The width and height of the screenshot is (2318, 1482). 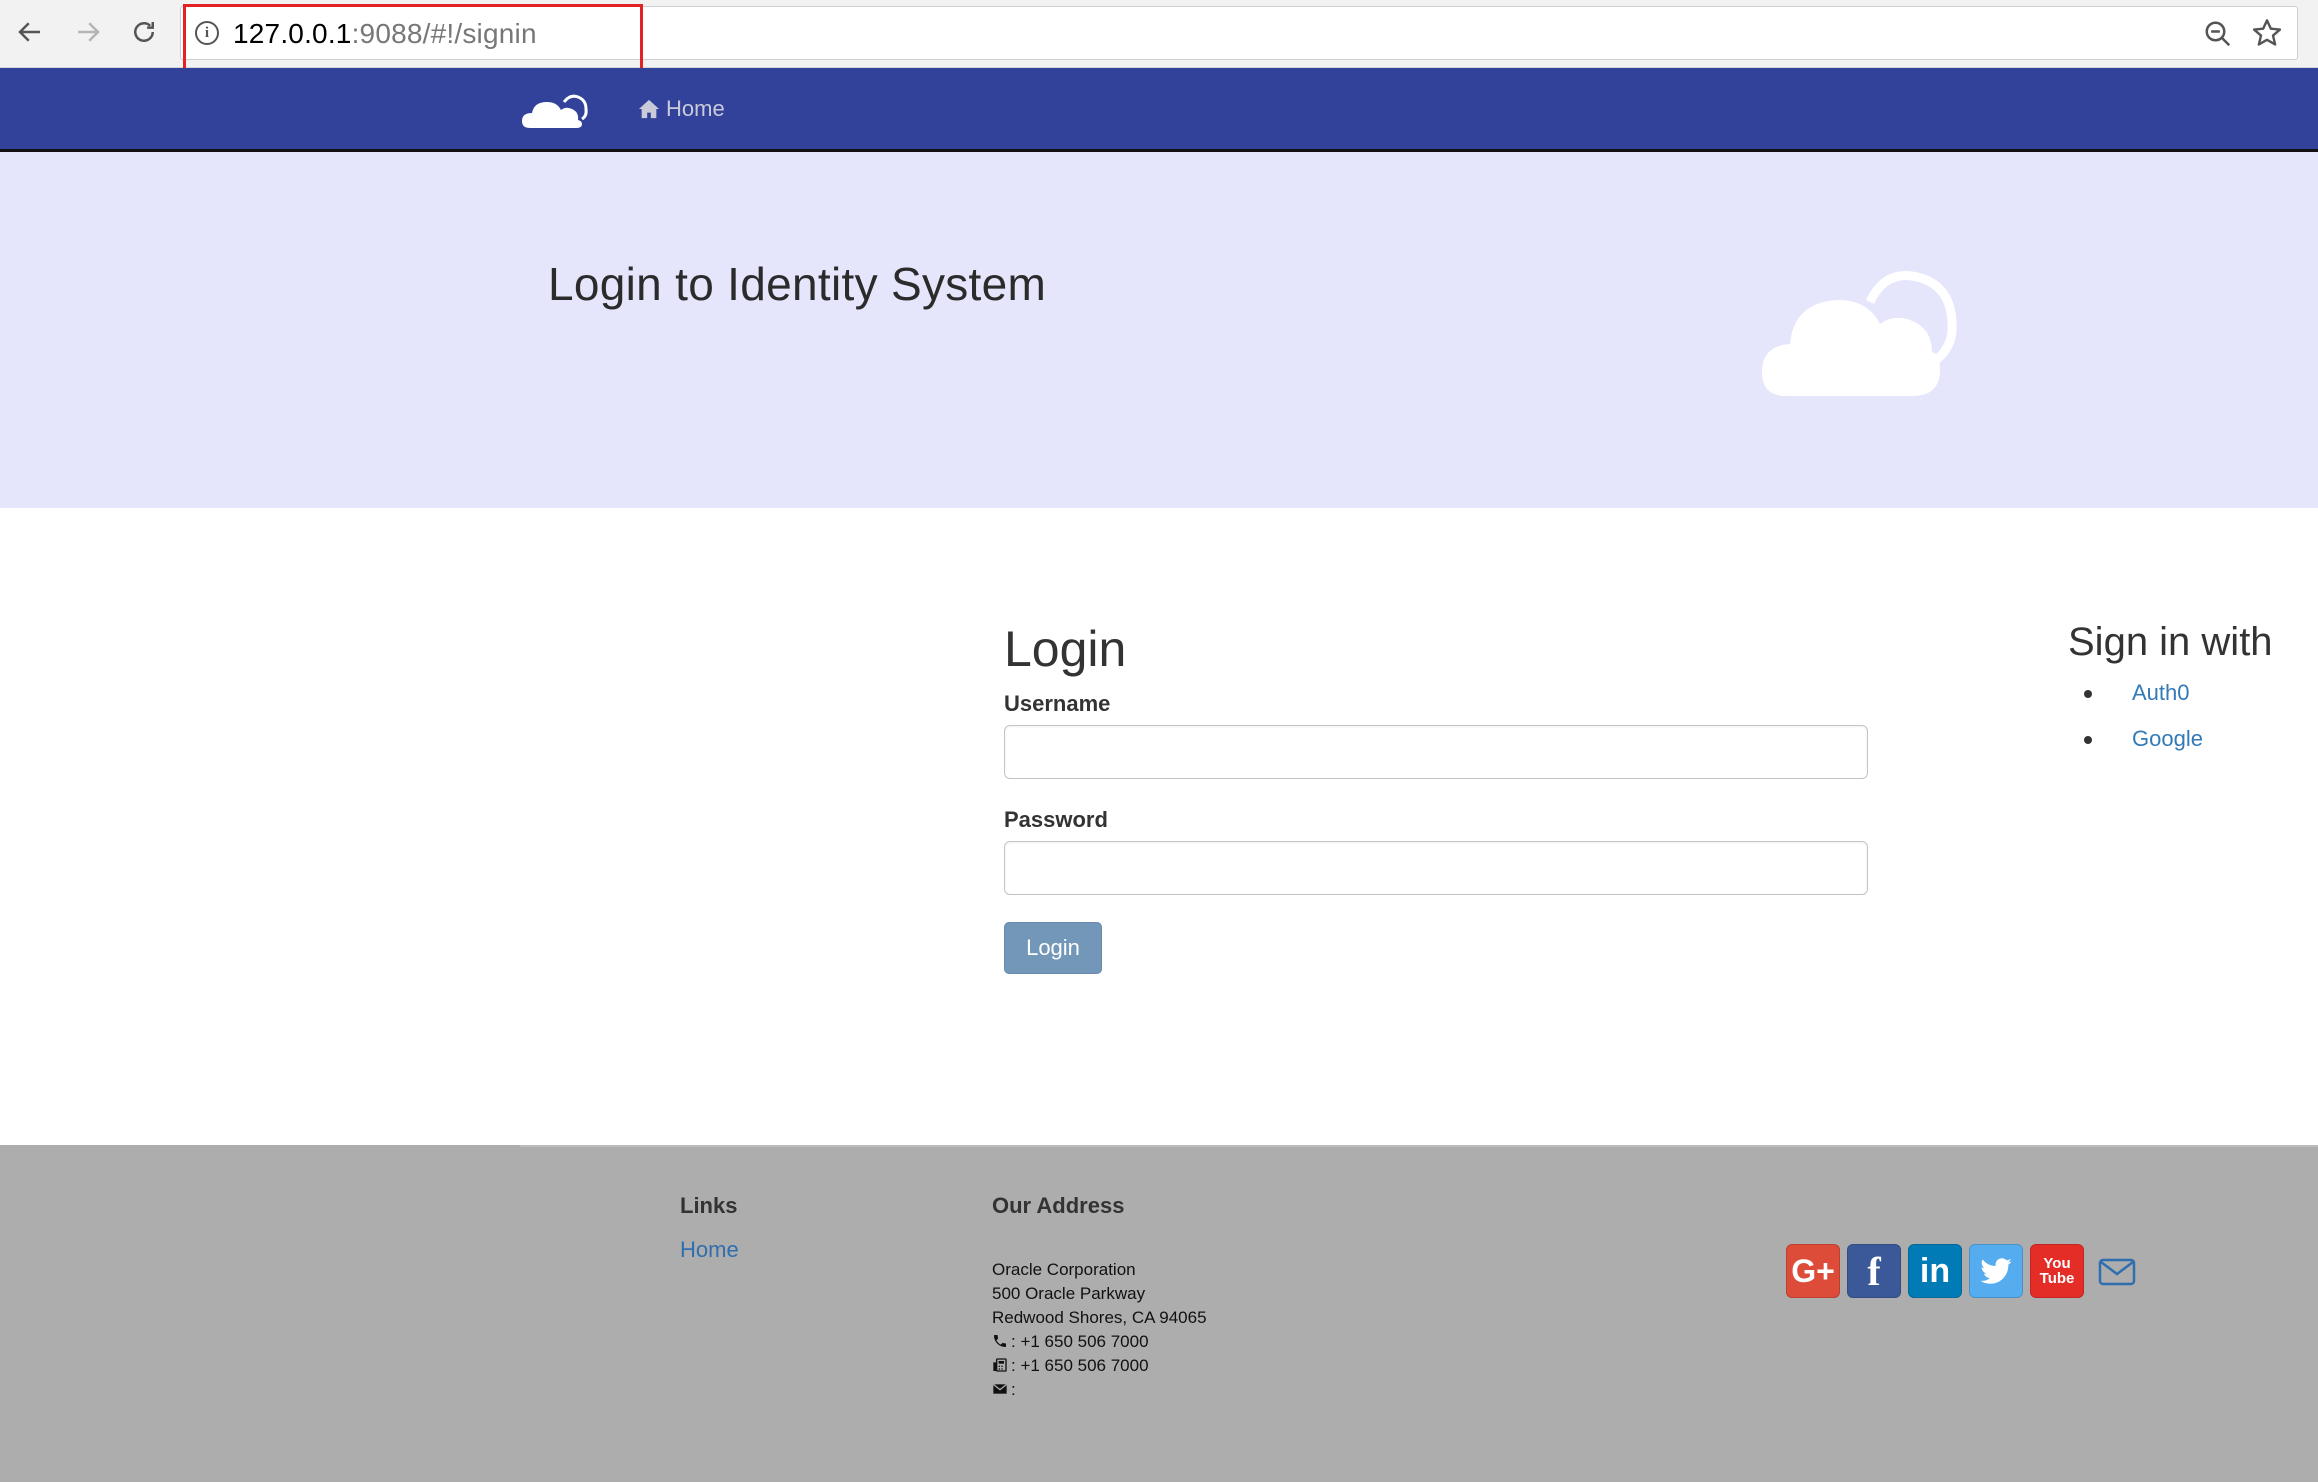 What do you see at coordinates (709, 1205) in the screenshot?
I see `footer-links-heading: Links` at bounding box center [709, 1205].